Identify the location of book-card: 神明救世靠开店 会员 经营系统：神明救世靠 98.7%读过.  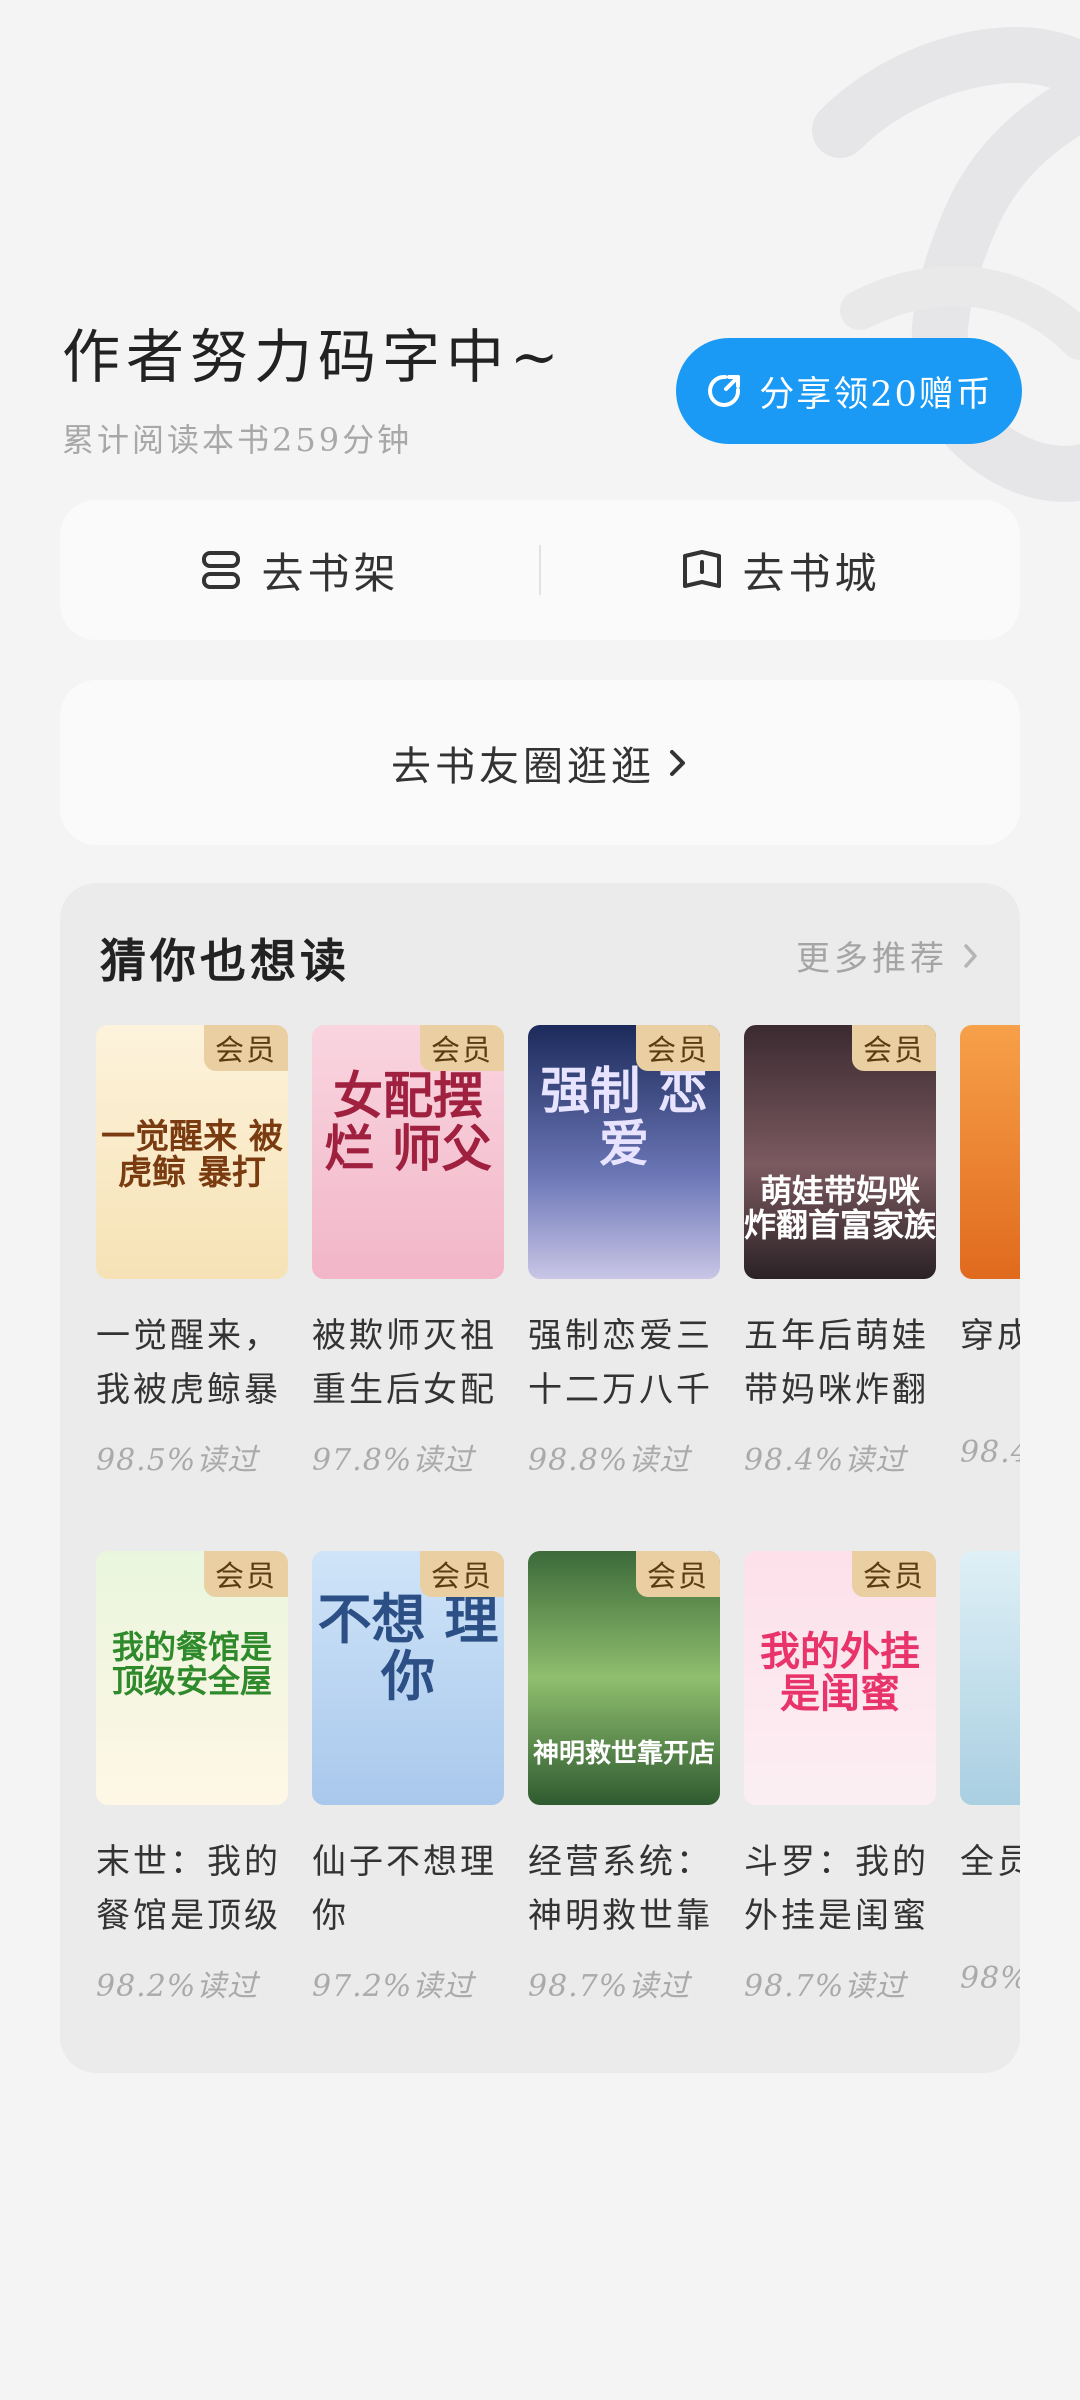
(624, 1778).